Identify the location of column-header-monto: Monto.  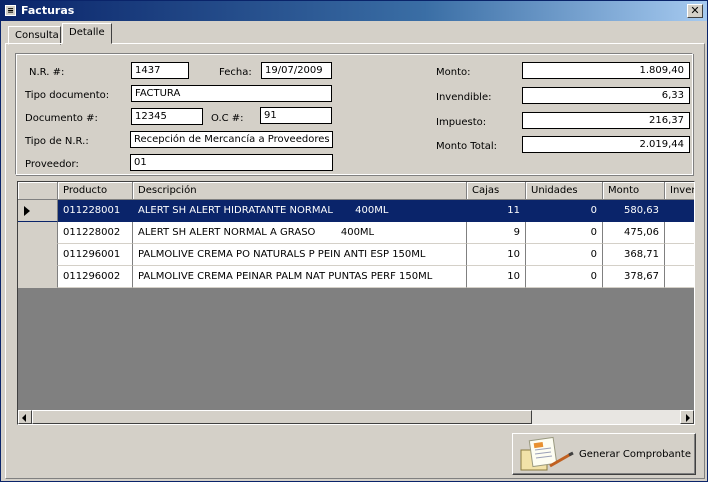
(634, 191).